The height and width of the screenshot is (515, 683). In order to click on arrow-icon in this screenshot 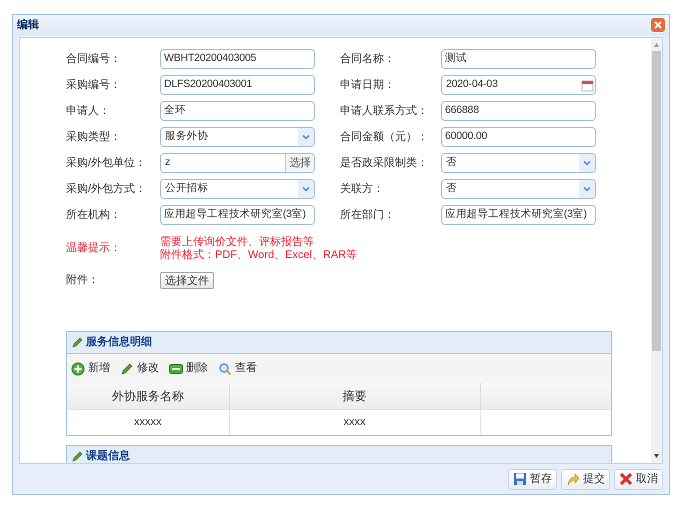, I will do `click(573, 479)`.